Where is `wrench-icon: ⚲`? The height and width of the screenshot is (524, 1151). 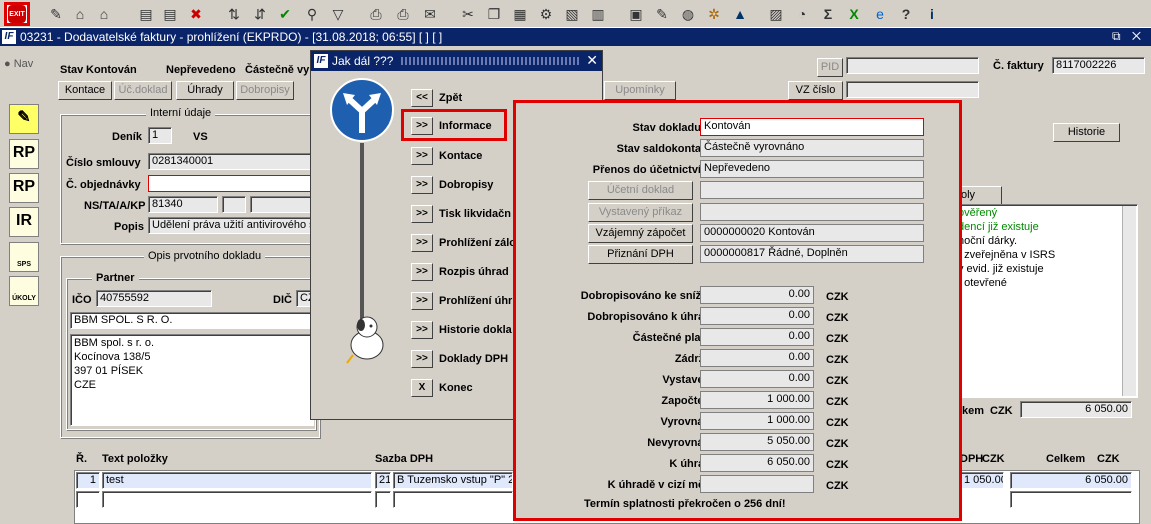 wrench-icon: ⚲ is located at coordinates (312, 14).